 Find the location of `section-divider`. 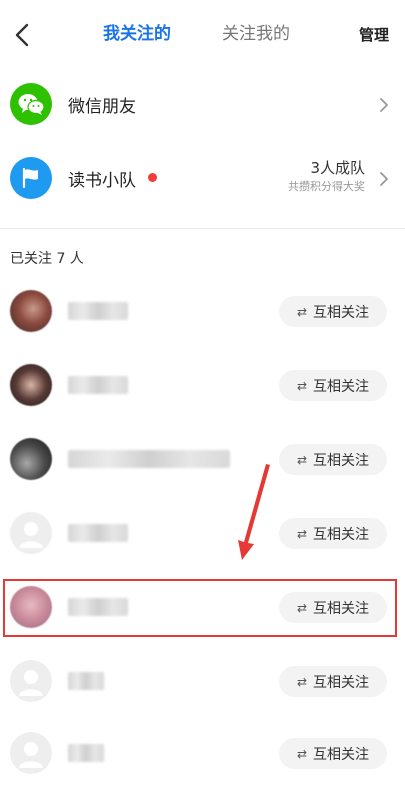

section-divider is located at coordinates (202, 228).